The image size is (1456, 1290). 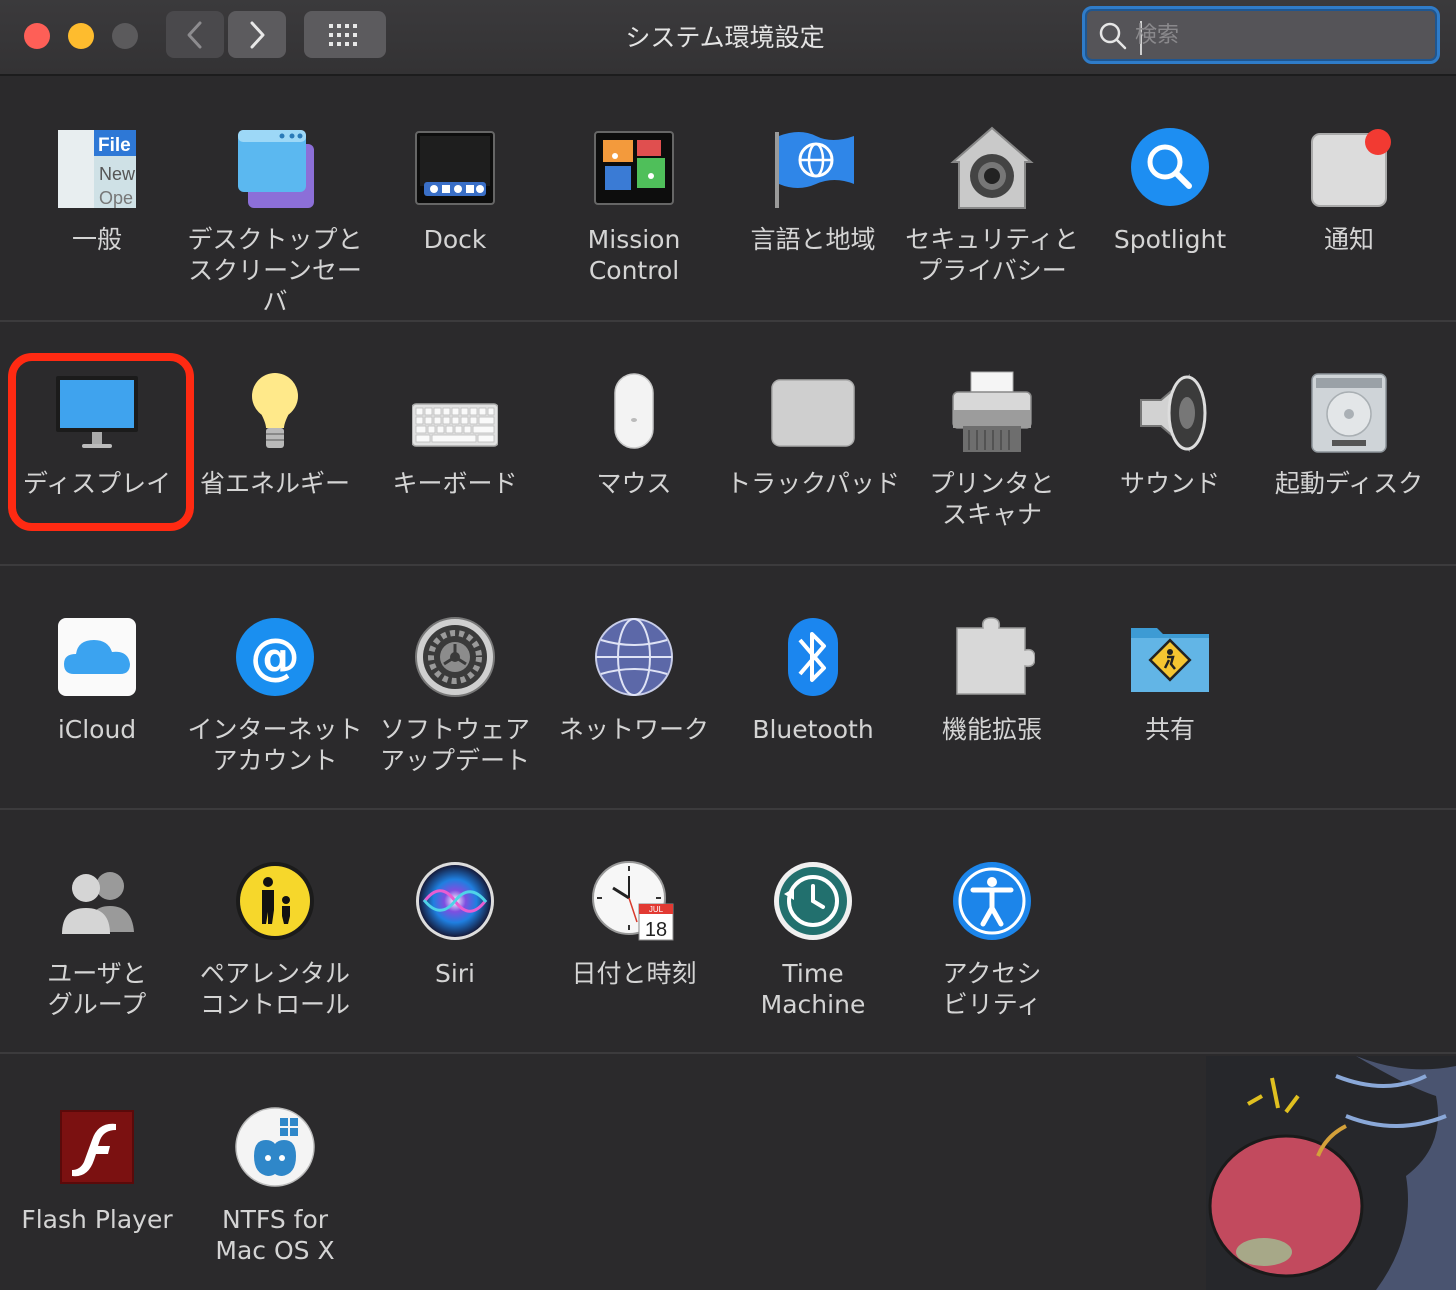 I want to click on pref-flash-player: Flash Player, so click(x=97, y=1170).